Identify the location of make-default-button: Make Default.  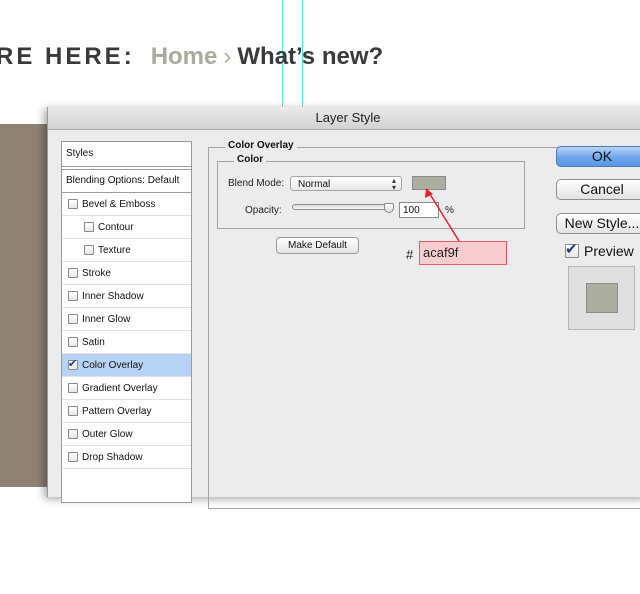
(317, 245).